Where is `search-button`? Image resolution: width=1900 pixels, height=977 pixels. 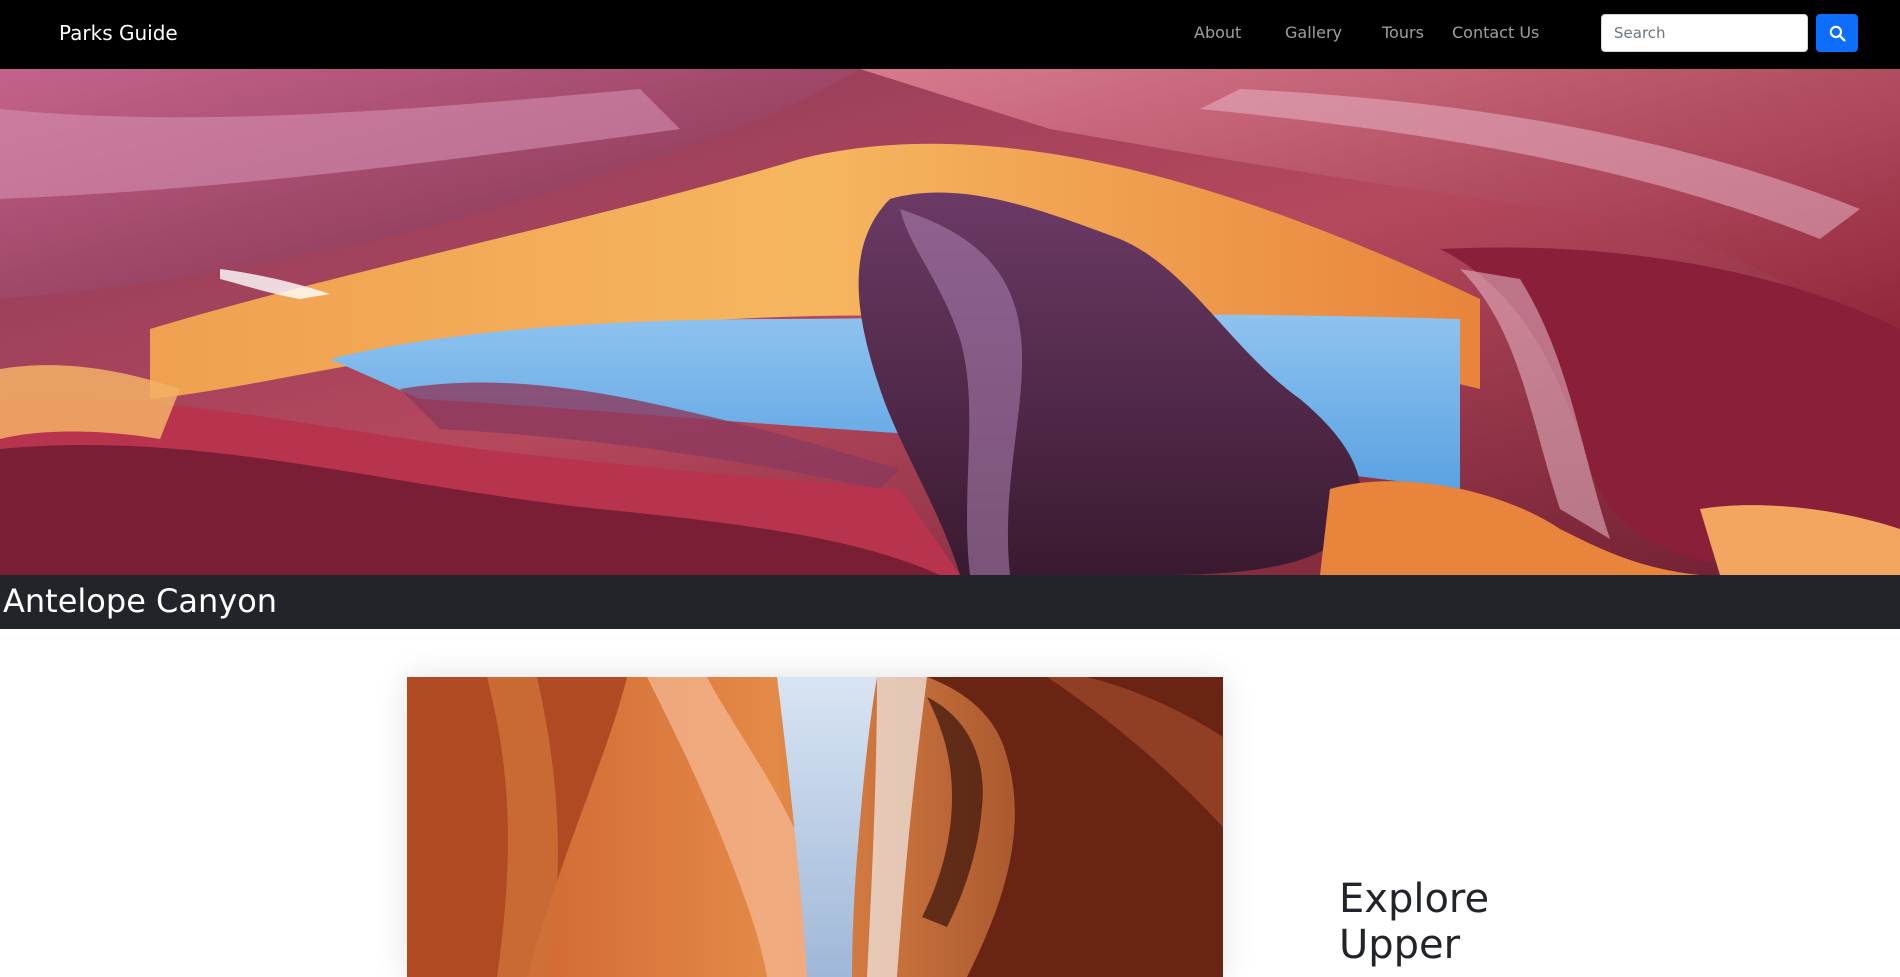
search-button is located at coordinates (1837, 33).